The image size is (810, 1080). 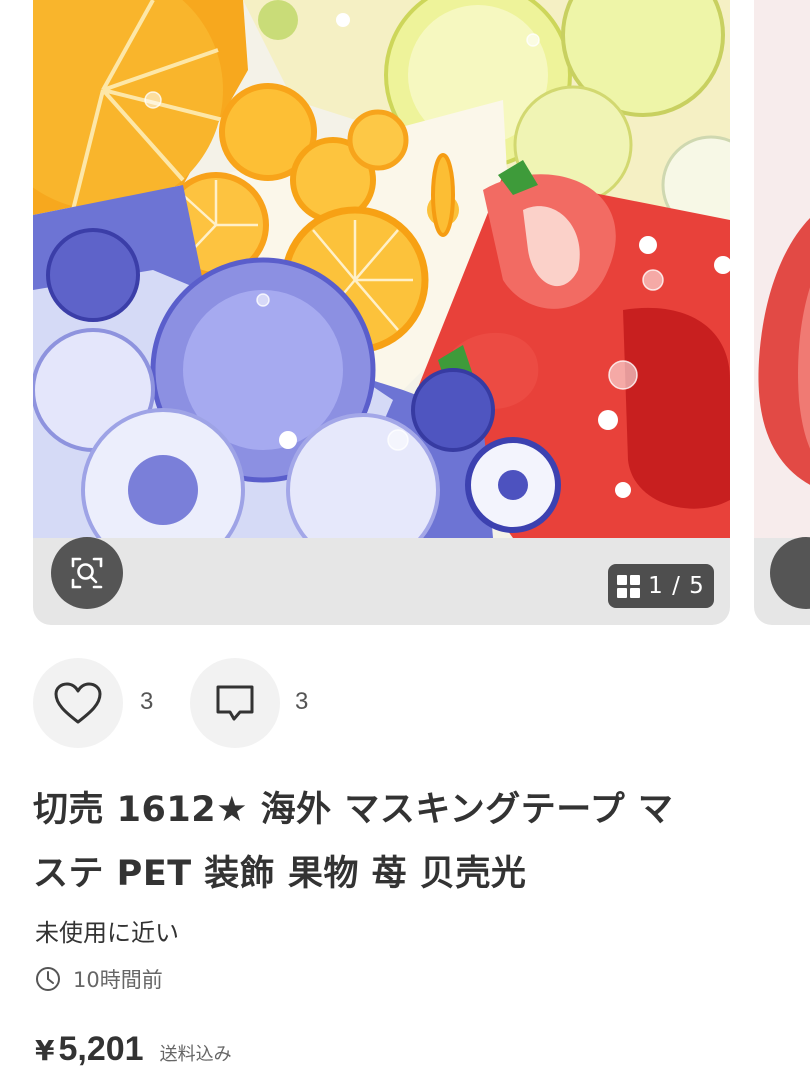 What do you see at coordinates (280, 874) in the screenshot?
I see `product-title-line-2: ステ PET 装飾 果物 苺 贝壳光` at bounding box center [280, 874].